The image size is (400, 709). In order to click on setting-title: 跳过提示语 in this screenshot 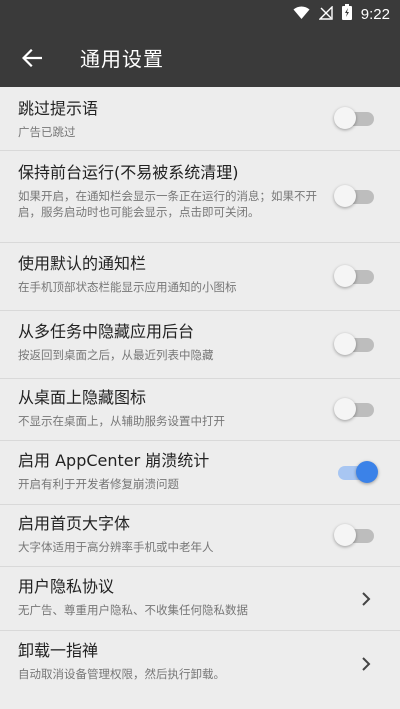, I will do `click(58, 108)`.